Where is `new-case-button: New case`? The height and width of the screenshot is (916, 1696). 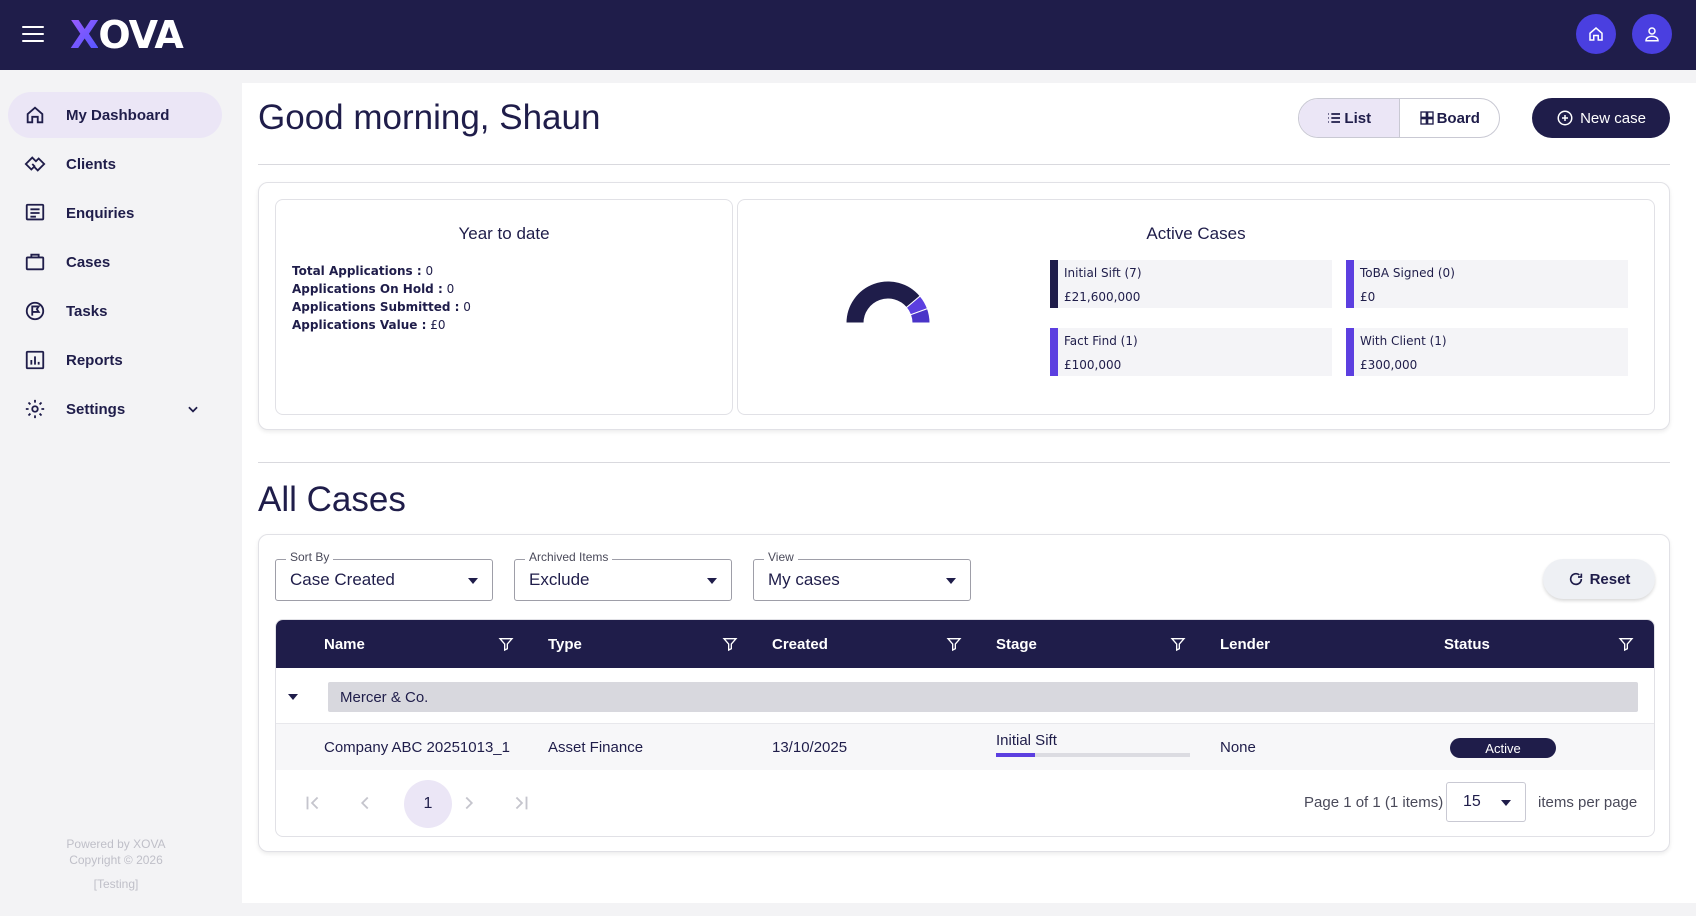
new-case-button: New case is located at coordinates (1601, 118).